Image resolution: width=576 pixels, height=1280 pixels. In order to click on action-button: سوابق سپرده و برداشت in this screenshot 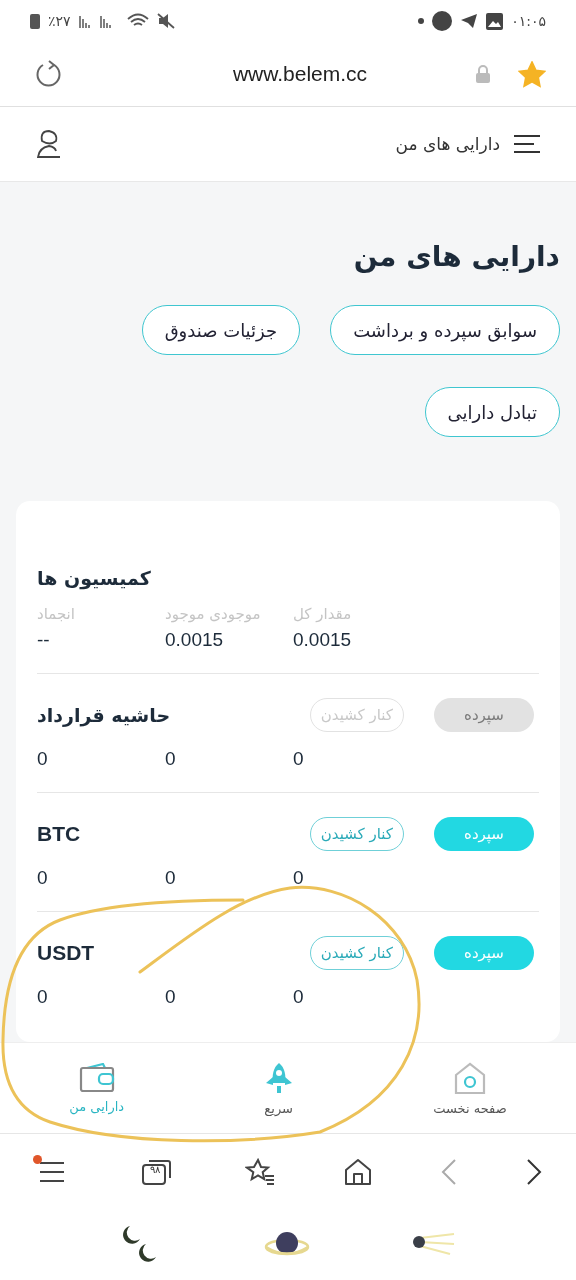, I will do `click(445, 330)`.